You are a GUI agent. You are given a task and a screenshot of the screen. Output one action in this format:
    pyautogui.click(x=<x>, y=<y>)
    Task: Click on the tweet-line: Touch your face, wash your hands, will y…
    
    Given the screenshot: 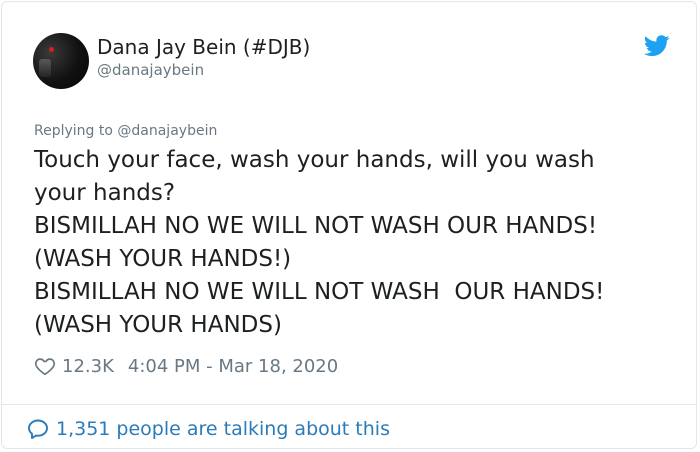 What is the action you would take?
    pyautogui.click(x=314, y=160)
    